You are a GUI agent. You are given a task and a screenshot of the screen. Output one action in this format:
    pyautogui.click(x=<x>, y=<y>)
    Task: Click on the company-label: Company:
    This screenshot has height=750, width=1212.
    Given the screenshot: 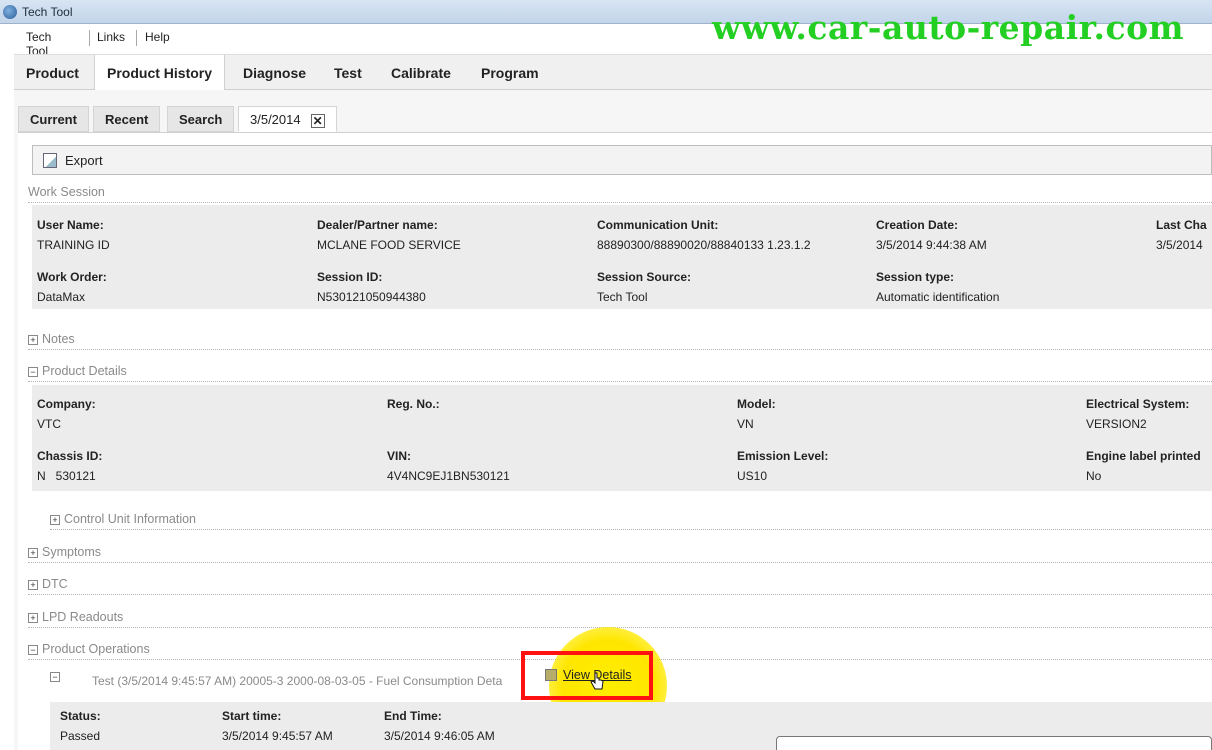 What is the action you would take?
    pyautogui.click(x=66, y=404)
    